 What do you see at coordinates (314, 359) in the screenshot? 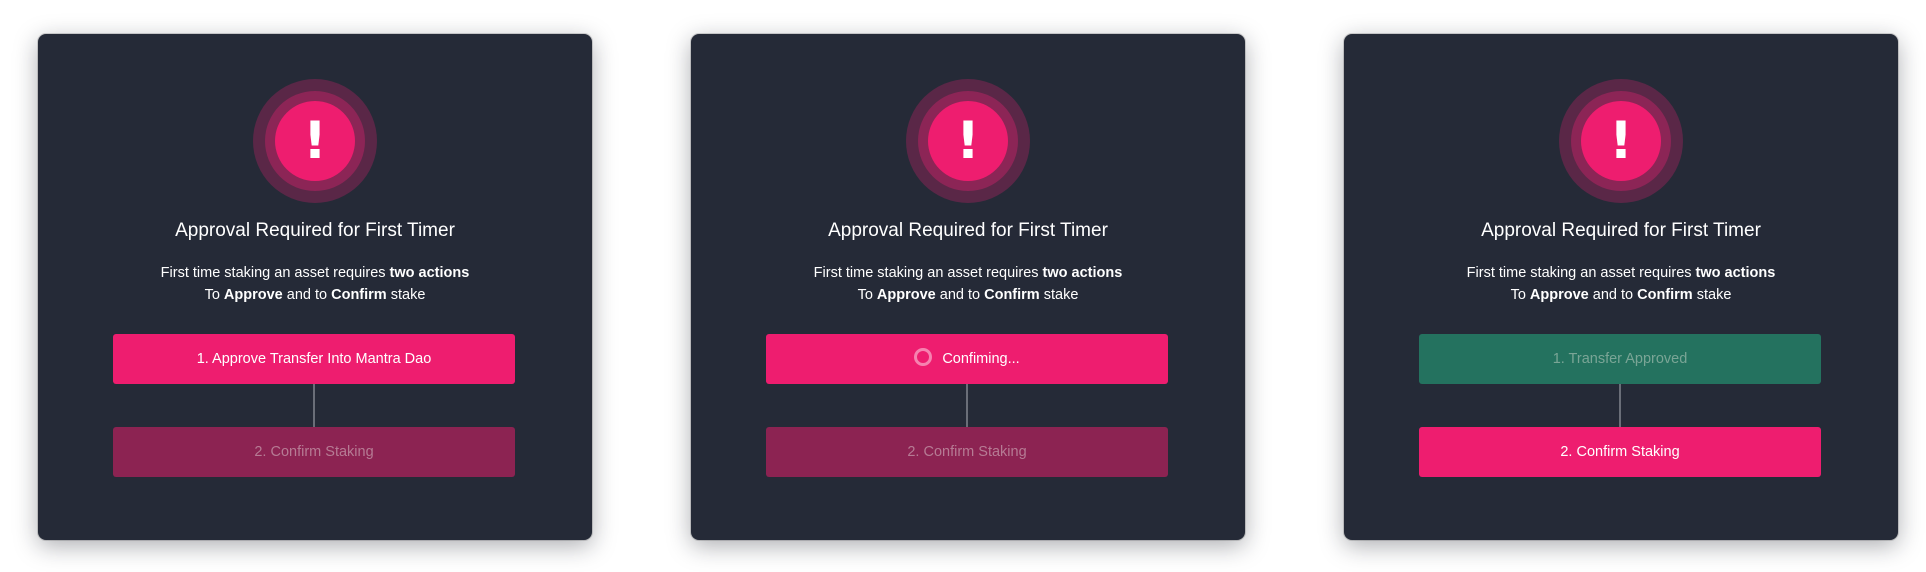
I see `approve-transfer-button: 1. Approve Transfer Into Mantra Dao` at bounding box center [314, 359].